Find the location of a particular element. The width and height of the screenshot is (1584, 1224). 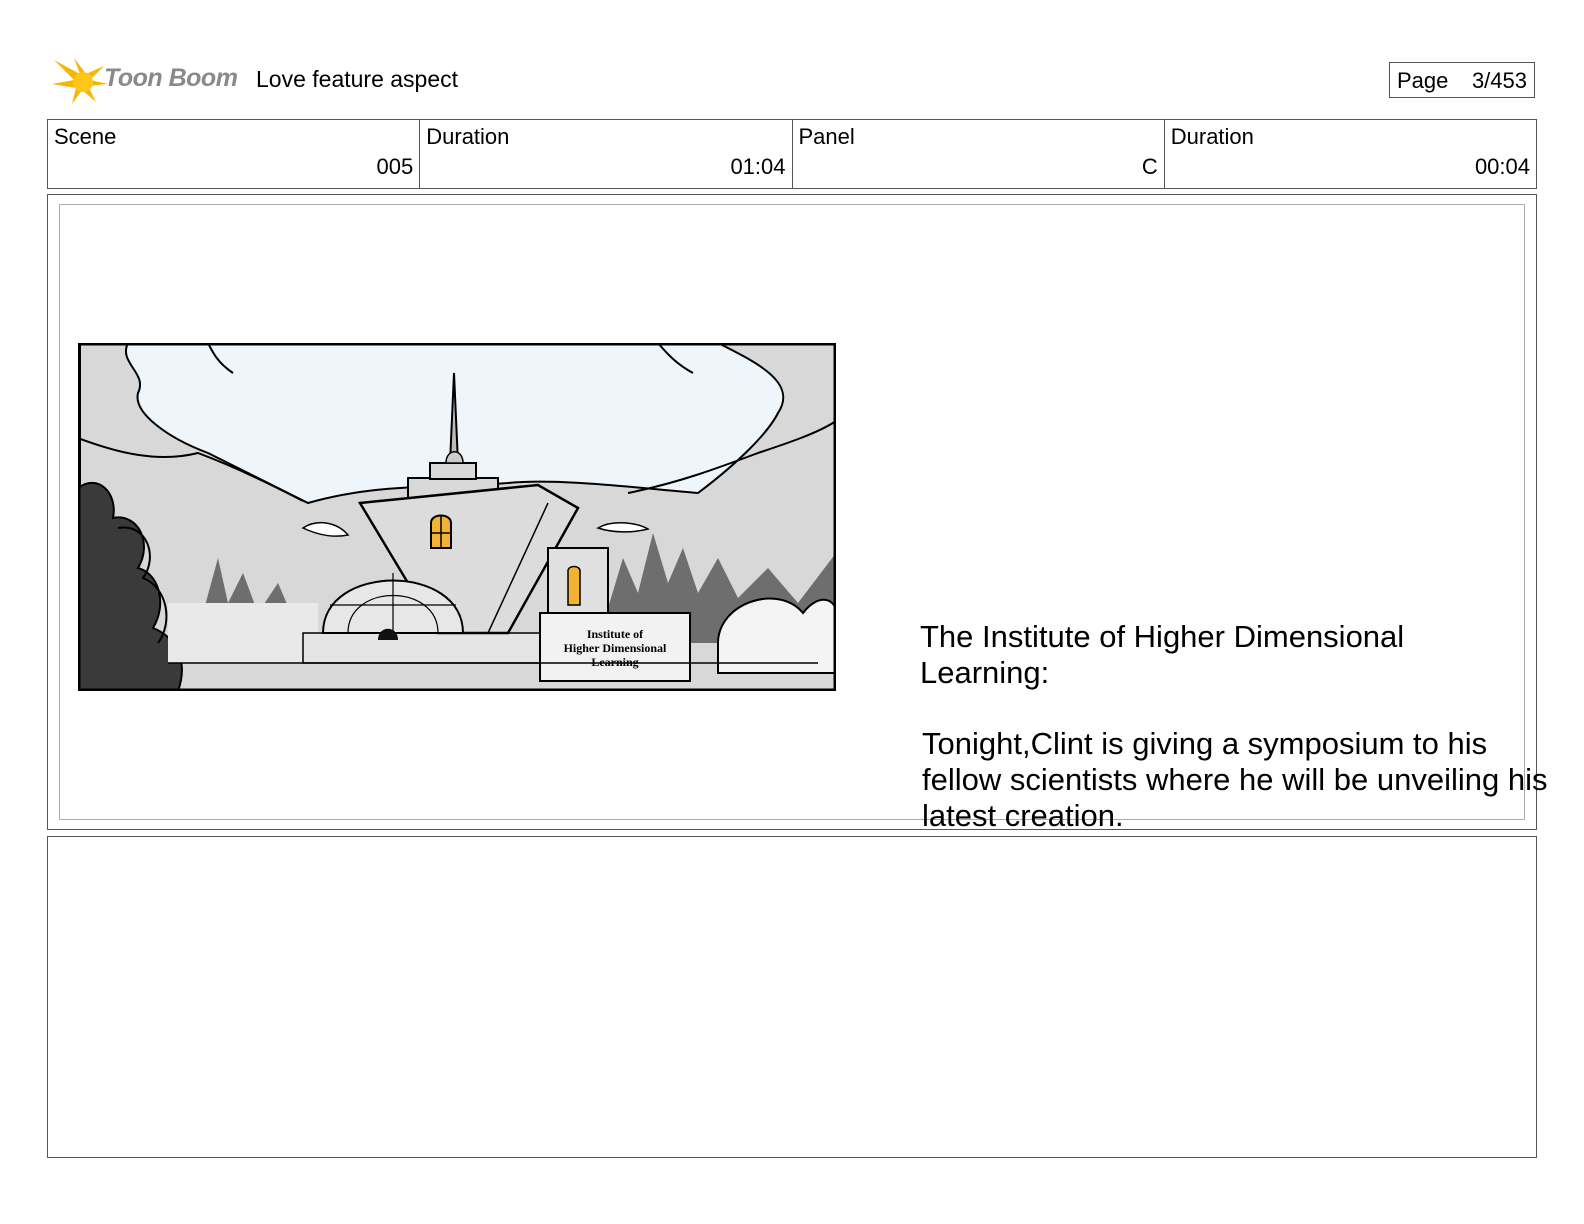

panel-duration-label: Duration is located at coordinates (1212, 136).